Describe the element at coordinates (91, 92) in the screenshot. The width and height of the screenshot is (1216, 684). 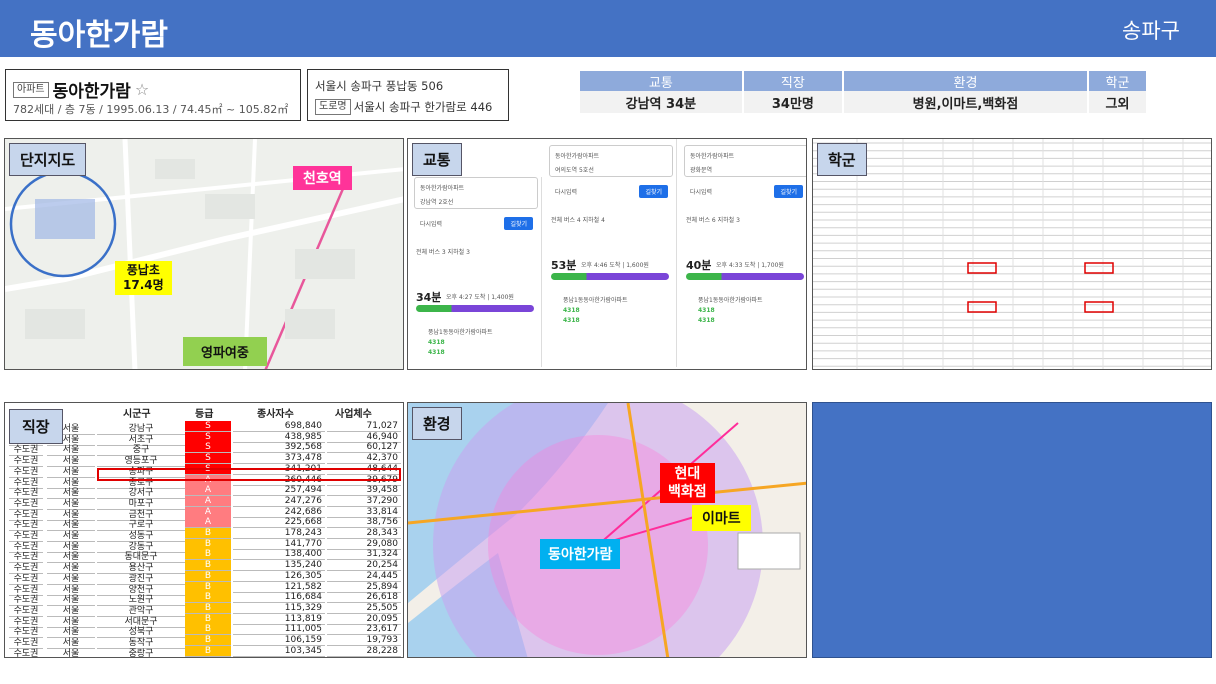
I see `complex-name: 동아한가람` at that location.